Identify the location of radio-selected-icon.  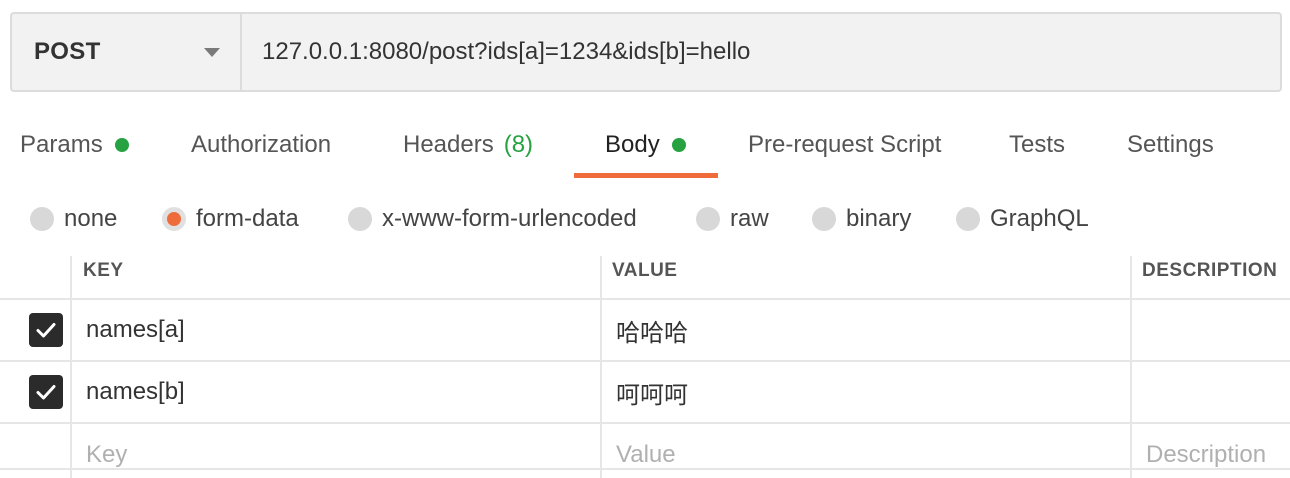
(174, 219).